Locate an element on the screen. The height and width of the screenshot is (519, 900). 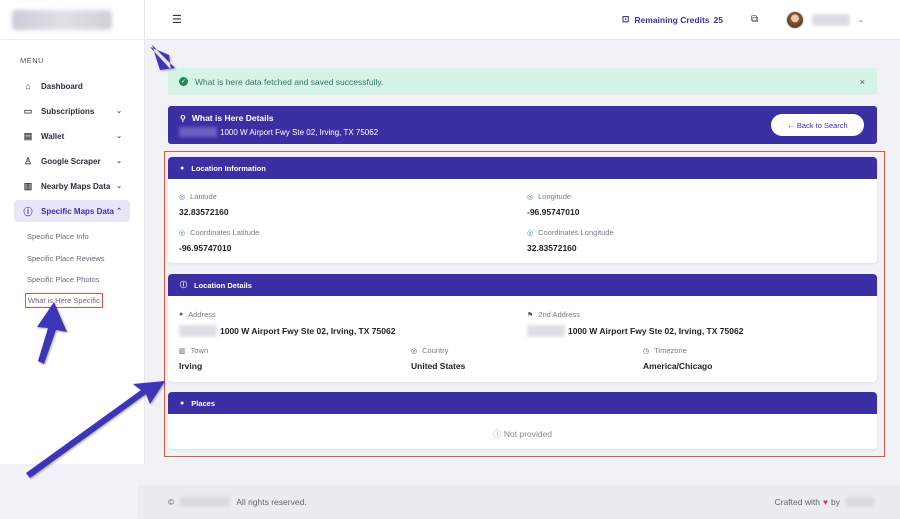
by-text: by is located at coordinates (835, 502).